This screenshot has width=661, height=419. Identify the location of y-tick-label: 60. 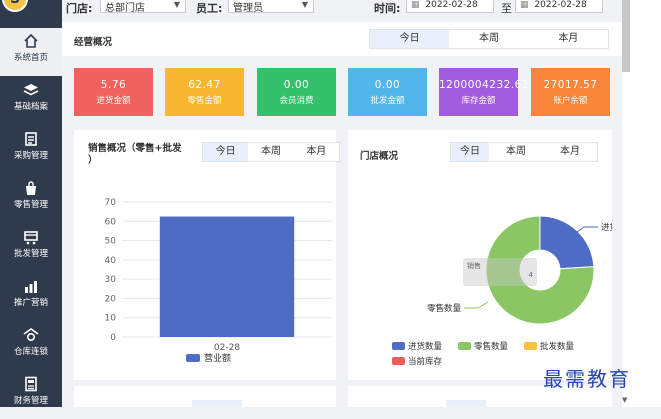
(111, 222).